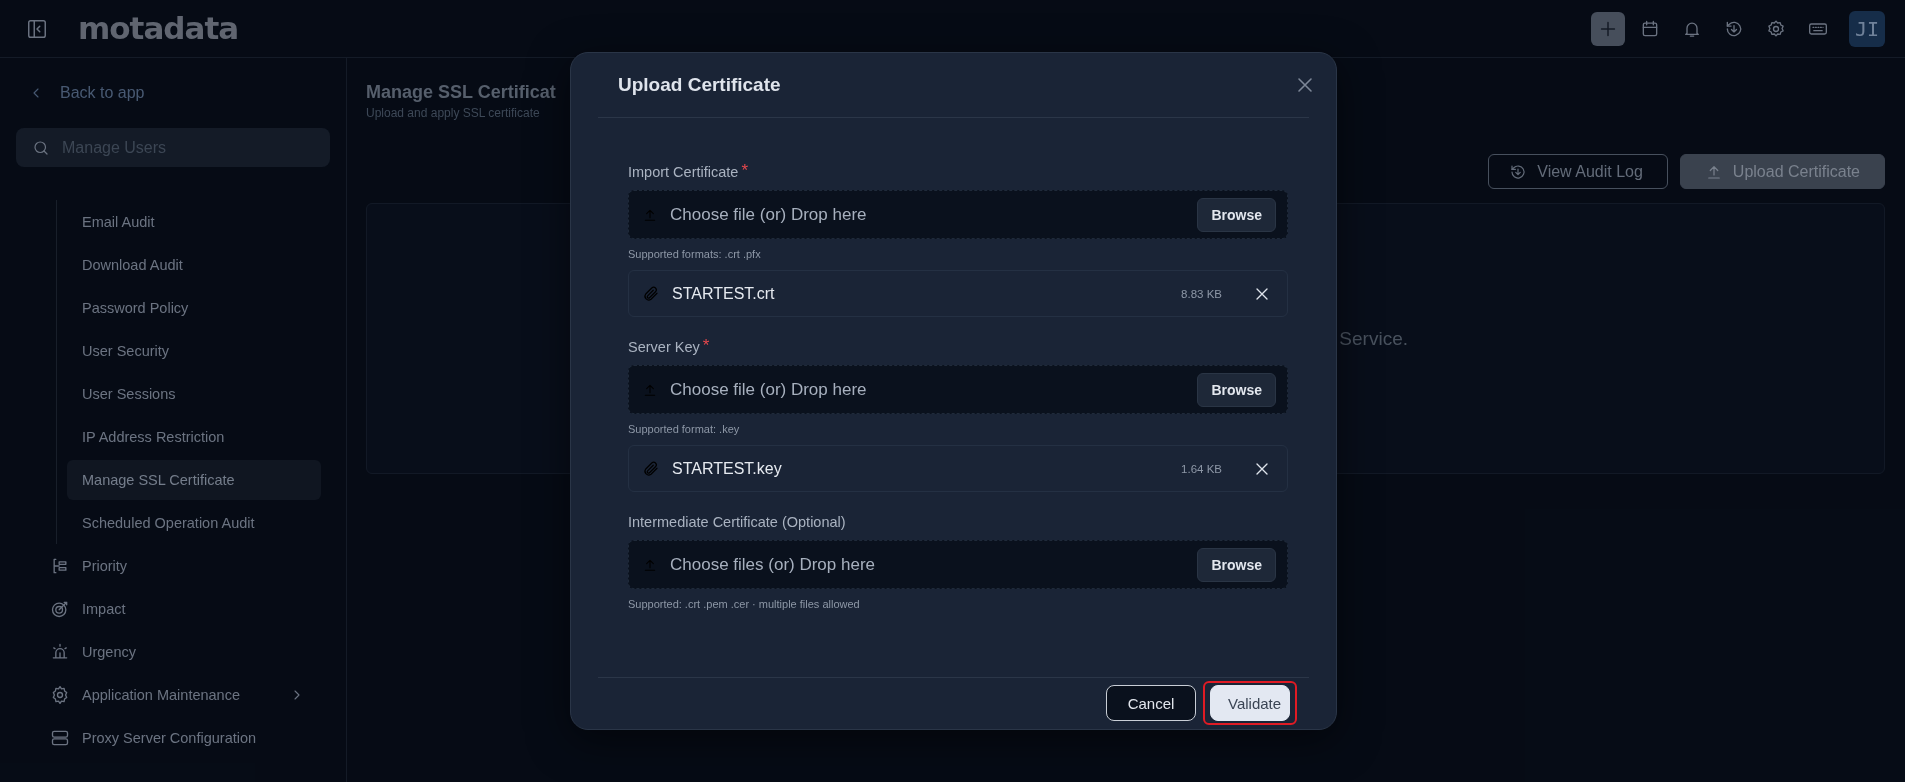 The height and width of the screenshot is (782, 1905). I want to click on format-hint: Supported format: .key, so click(684, 429).